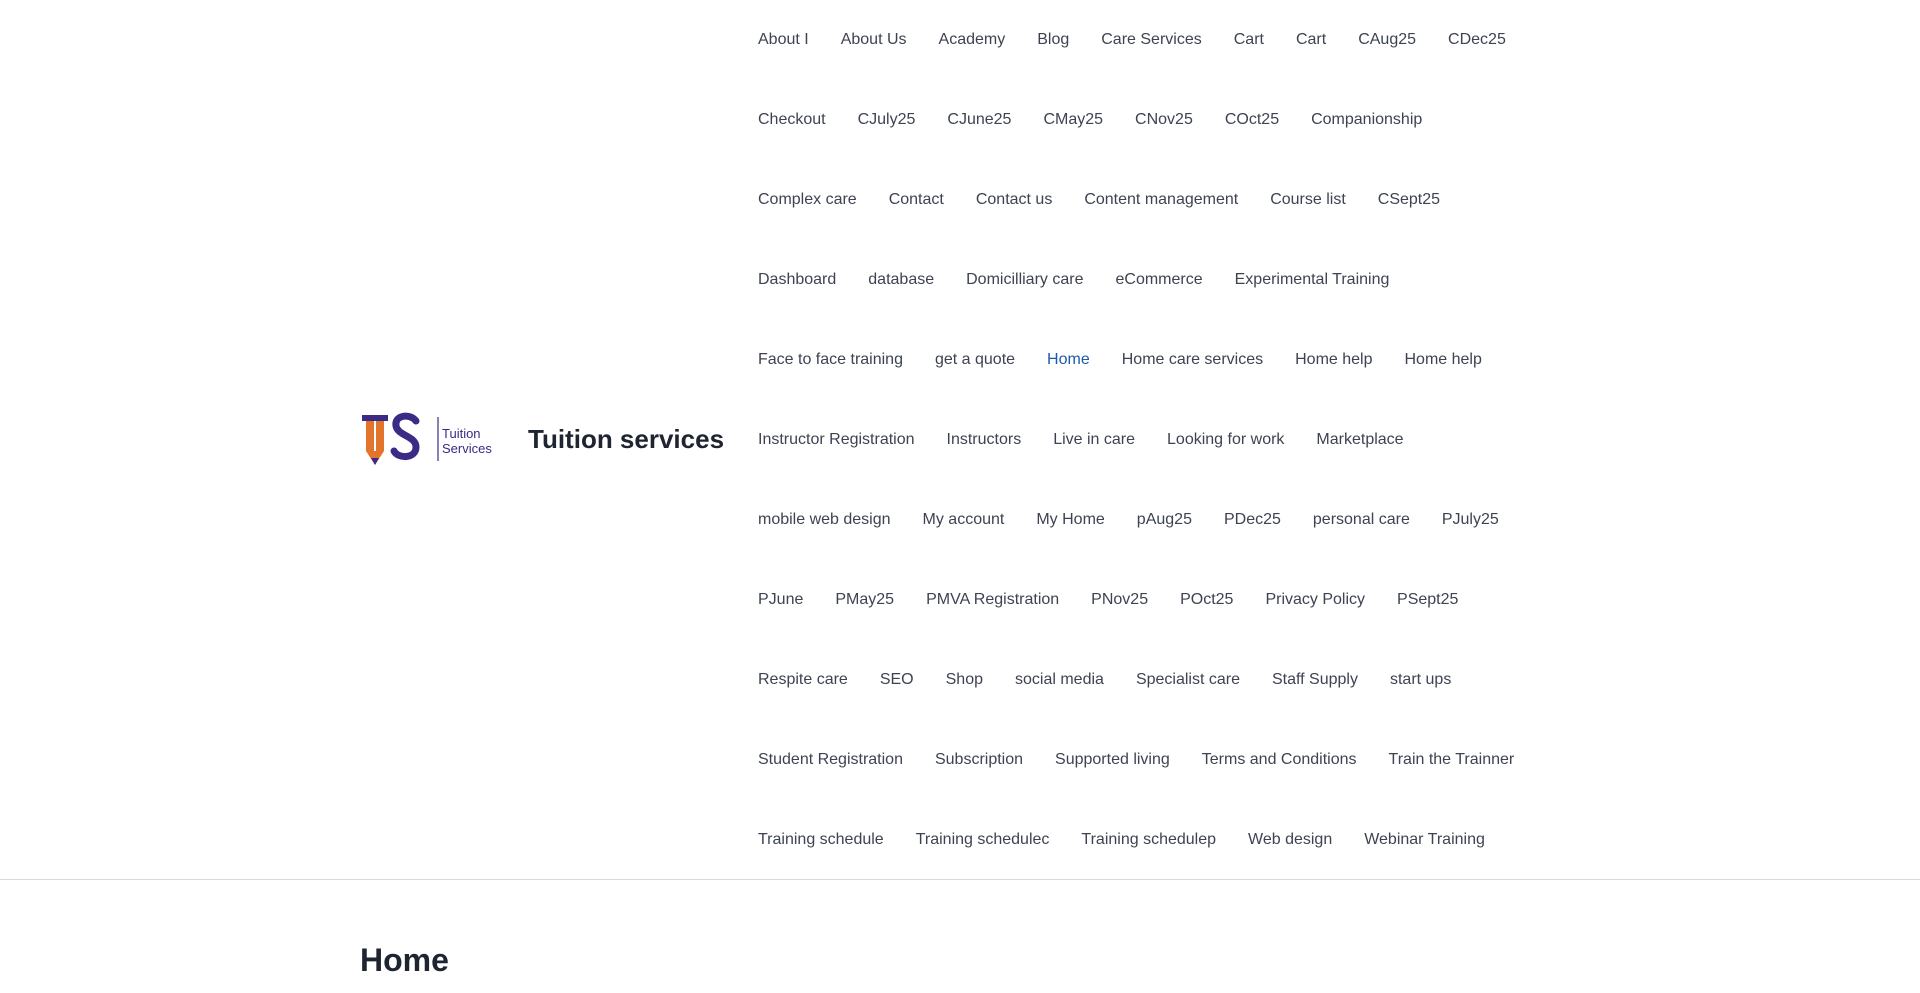 Image resolution: width=1920 pixels, height=993 pixels. I want to click on nav-link-student-registration: Student Registration, so click(830, 760).